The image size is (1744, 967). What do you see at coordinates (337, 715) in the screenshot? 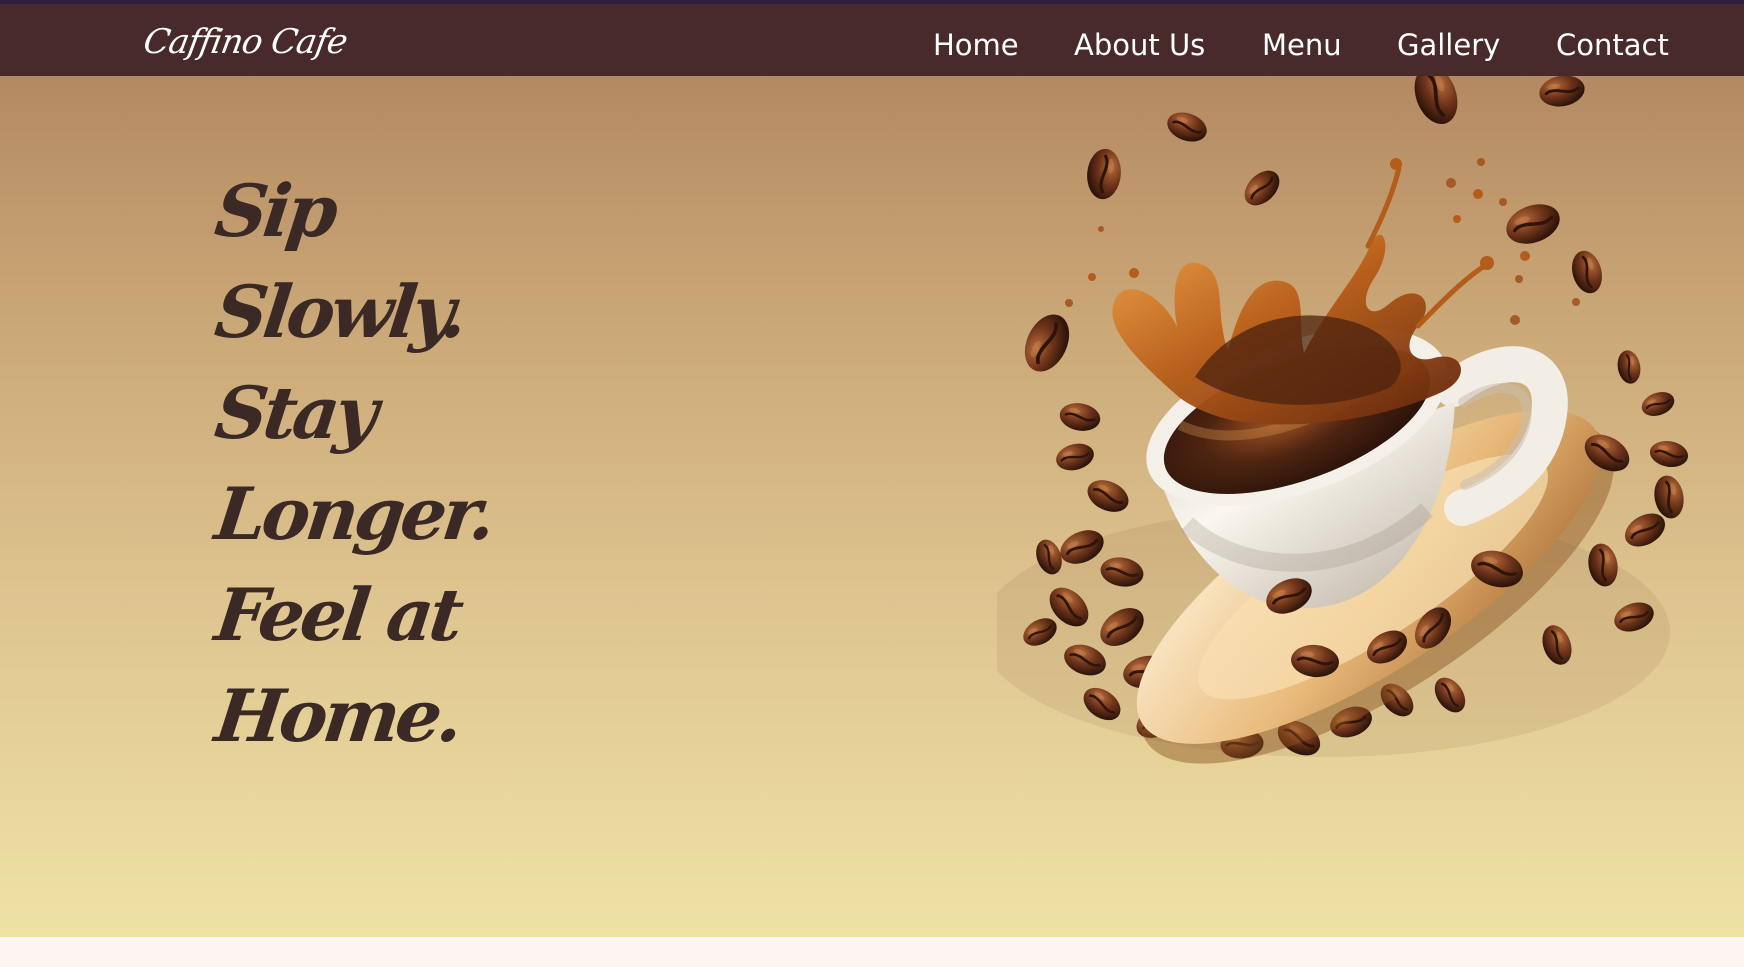
I see `headline-line-home: Home.` at bounding box center [337, 715].